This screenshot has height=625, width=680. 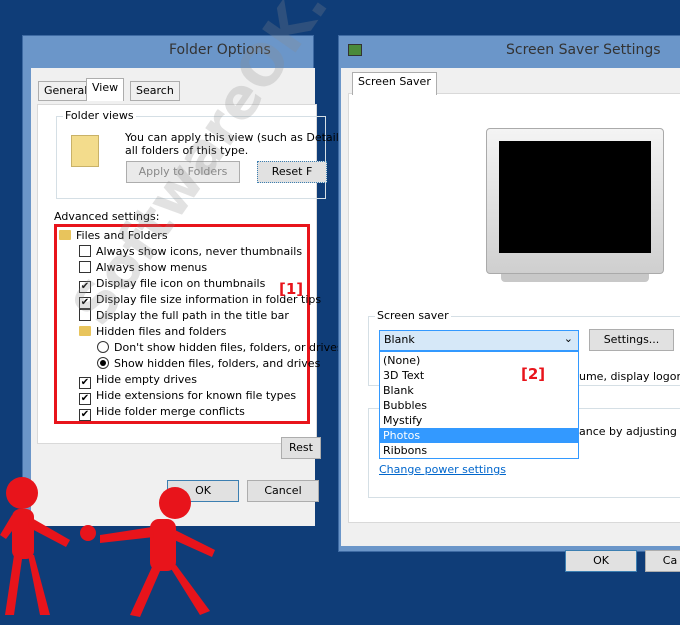 What do you see at coordinates (601, 561) in the screenshot?
I see `ok-button: OK` at bounding box center [601, 561].